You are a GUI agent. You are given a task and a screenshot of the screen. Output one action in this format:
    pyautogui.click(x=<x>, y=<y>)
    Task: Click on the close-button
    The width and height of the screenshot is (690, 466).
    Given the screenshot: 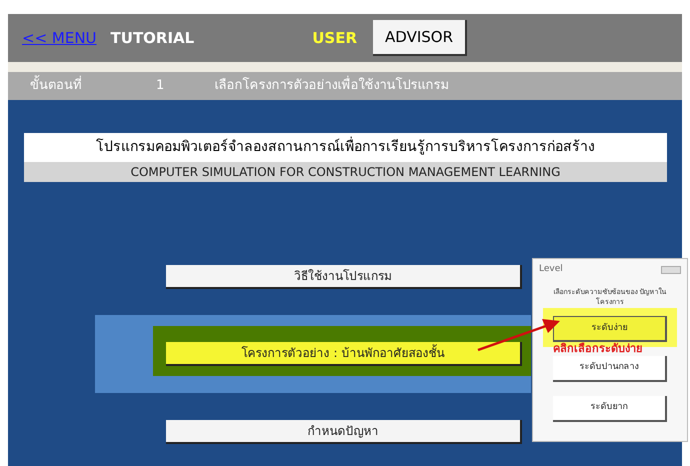 What is the action you would take?
    pyautogui.click(x=671, y=270)
    